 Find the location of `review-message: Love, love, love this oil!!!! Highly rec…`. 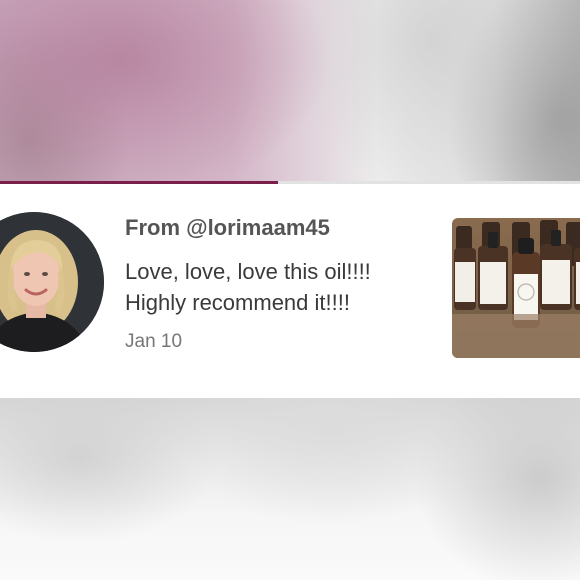

review-message: Love, love, love this oil!!!! Highly rec… is located at coordinates (248, 287).